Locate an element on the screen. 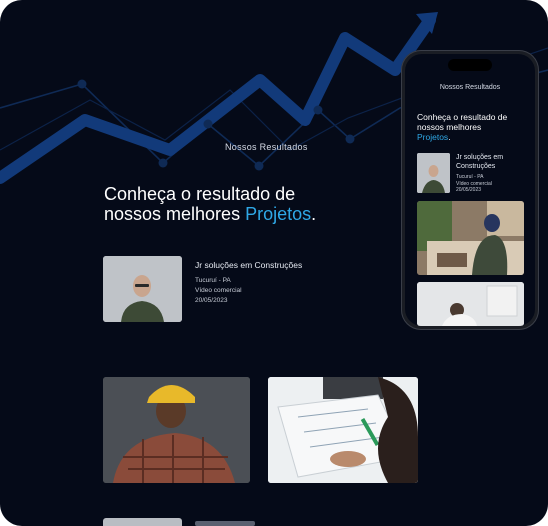 The image size is (548, 526). construction-worker-photo is located at coordinates (176, 430).